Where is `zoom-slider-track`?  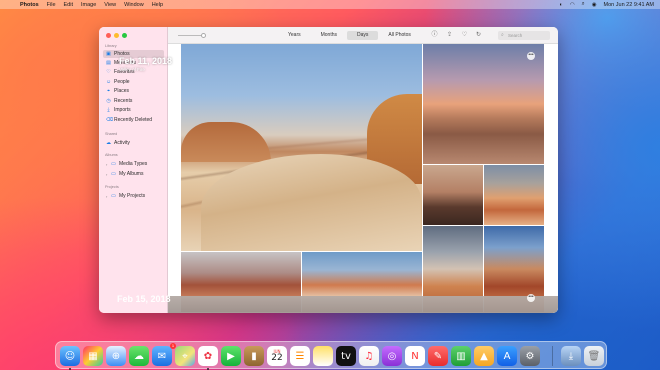
zoom-slider-track is located at coordinates (190, 35).